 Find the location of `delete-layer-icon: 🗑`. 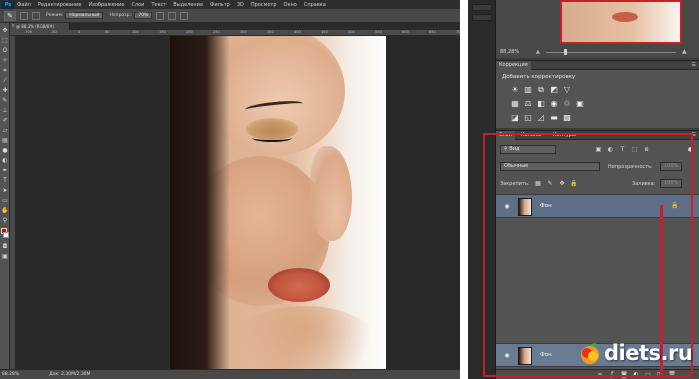

delete-layer-icon: 🗑 is located at coordinates (672, 375).